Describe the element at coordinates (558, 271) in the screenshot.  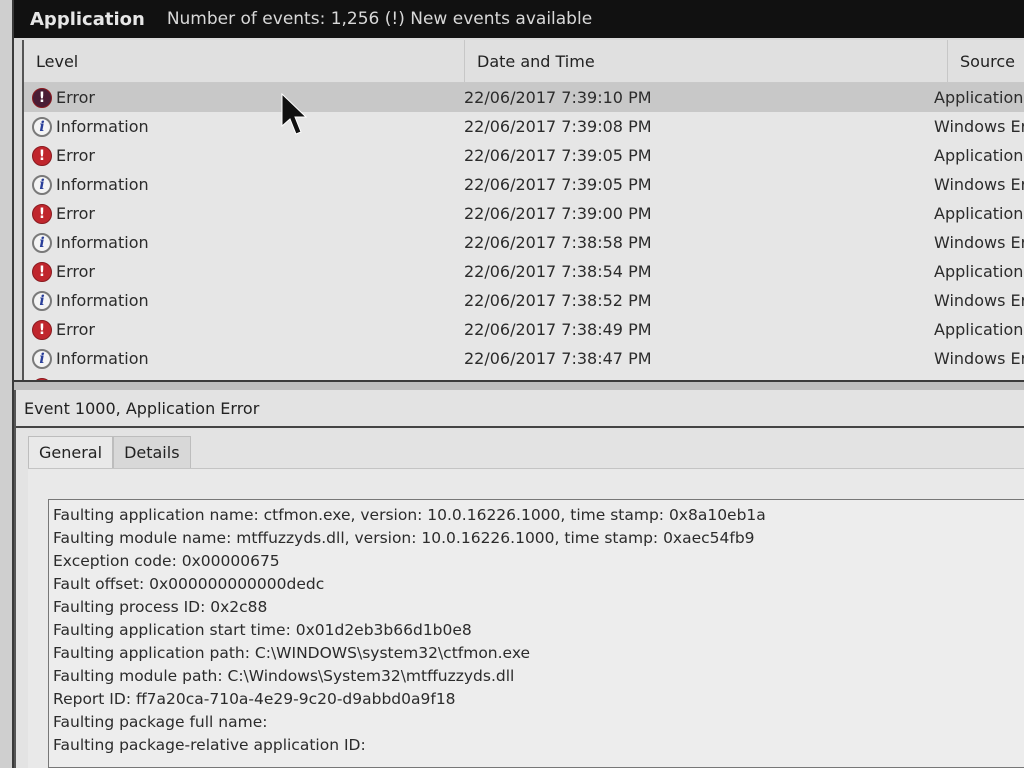
I see `event-date-time: 22/06/2017 7:38:54 PM` at that location.